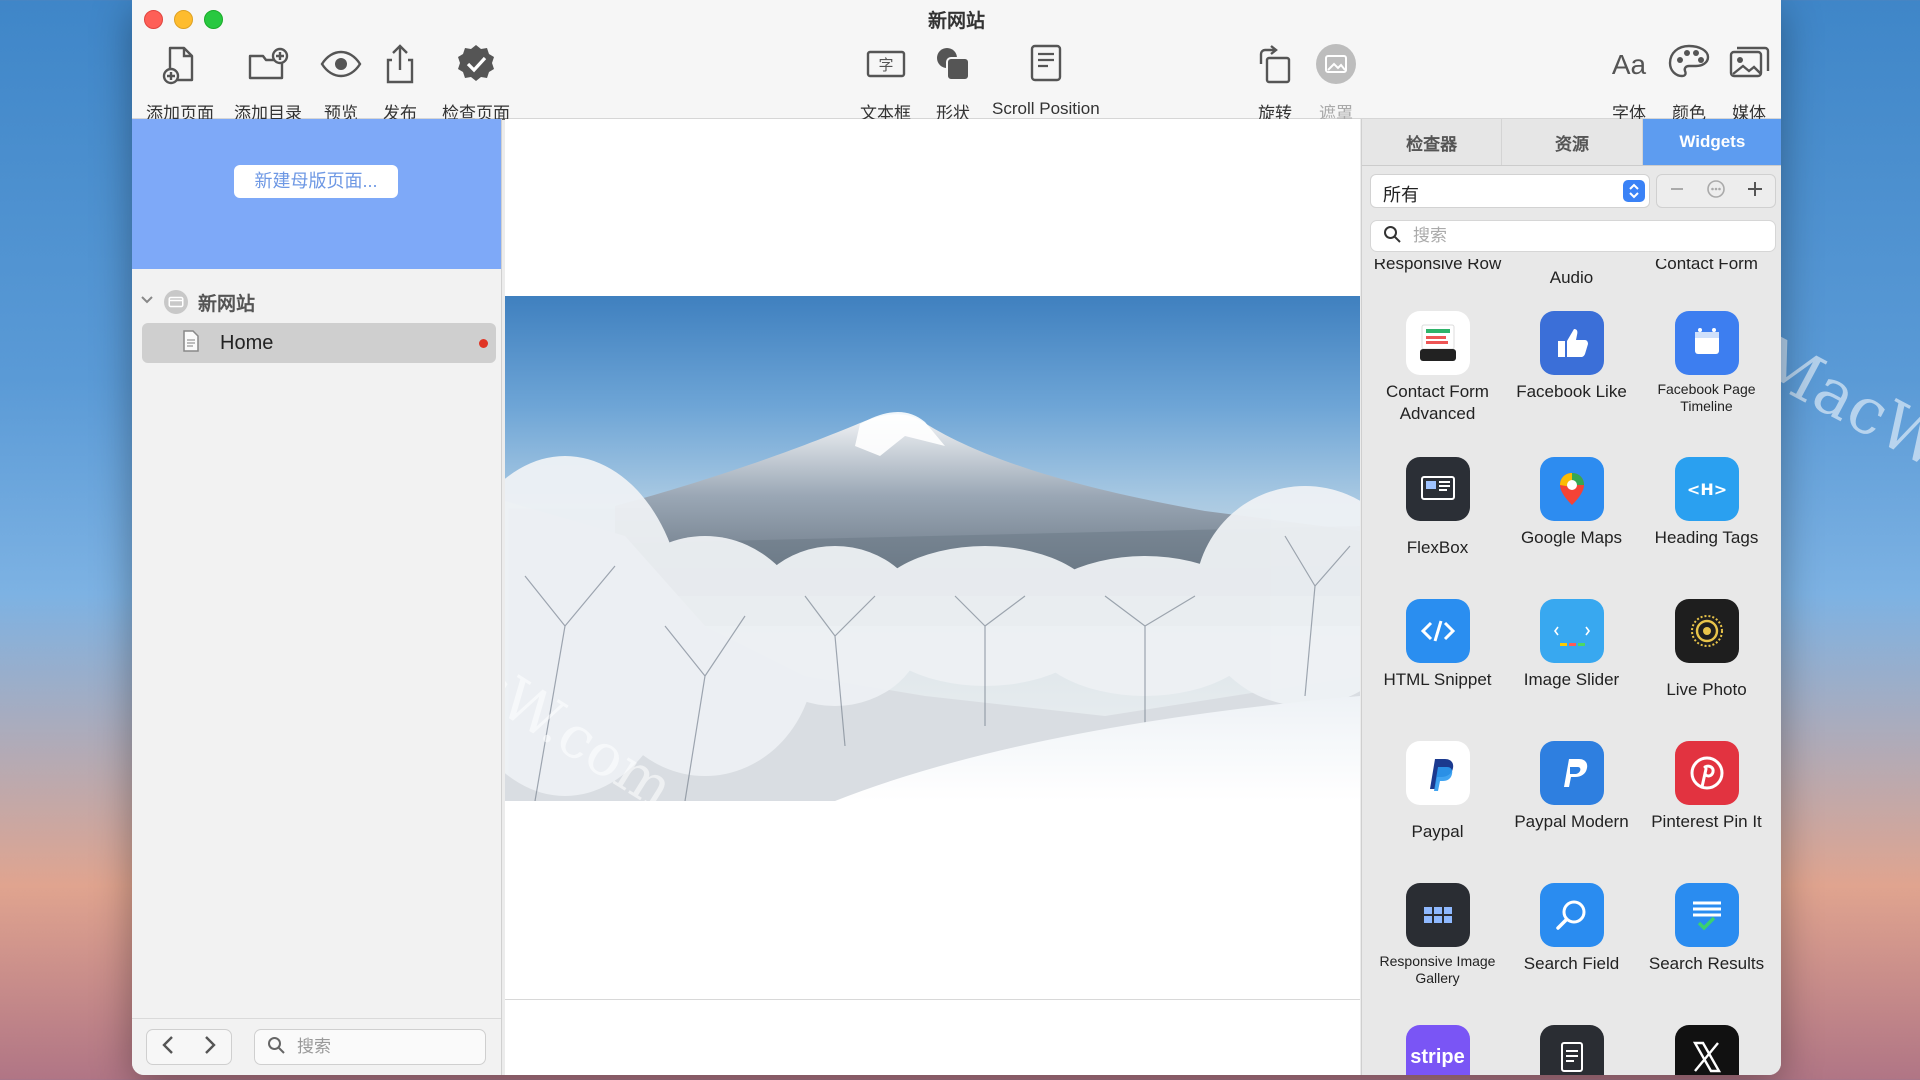 This screenshot has height=1080, width=1920. Describe the element at coordinates (1629, 66) in the screenshot. I see `font-icon: Aa` at that location.